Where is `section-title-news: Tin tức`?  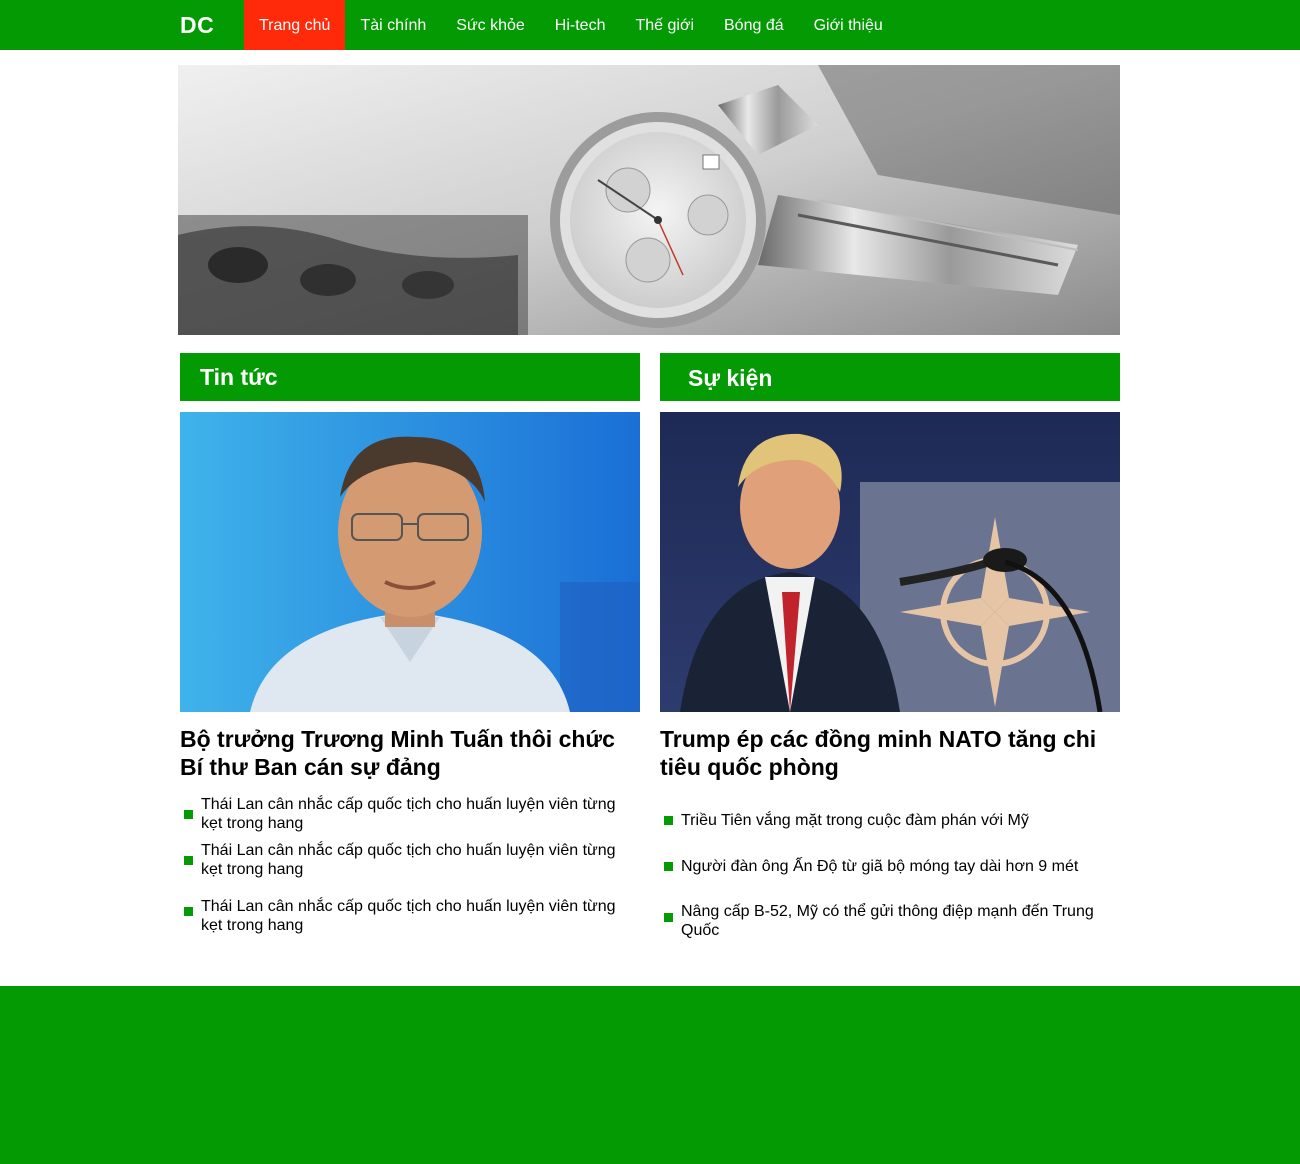 section-title-news: Tin tức is located at coordinates (410, 377).